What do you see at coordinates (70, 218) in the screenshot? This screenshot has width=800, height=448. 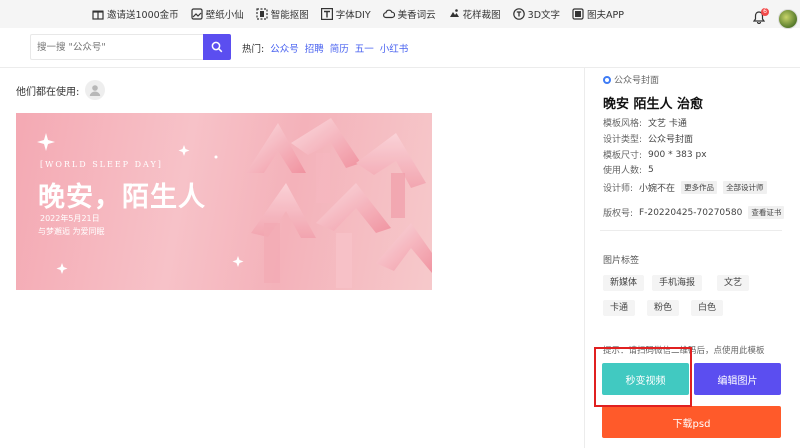 I see `banner-date: 2022年5月21日` at bounding box center [70, 218].